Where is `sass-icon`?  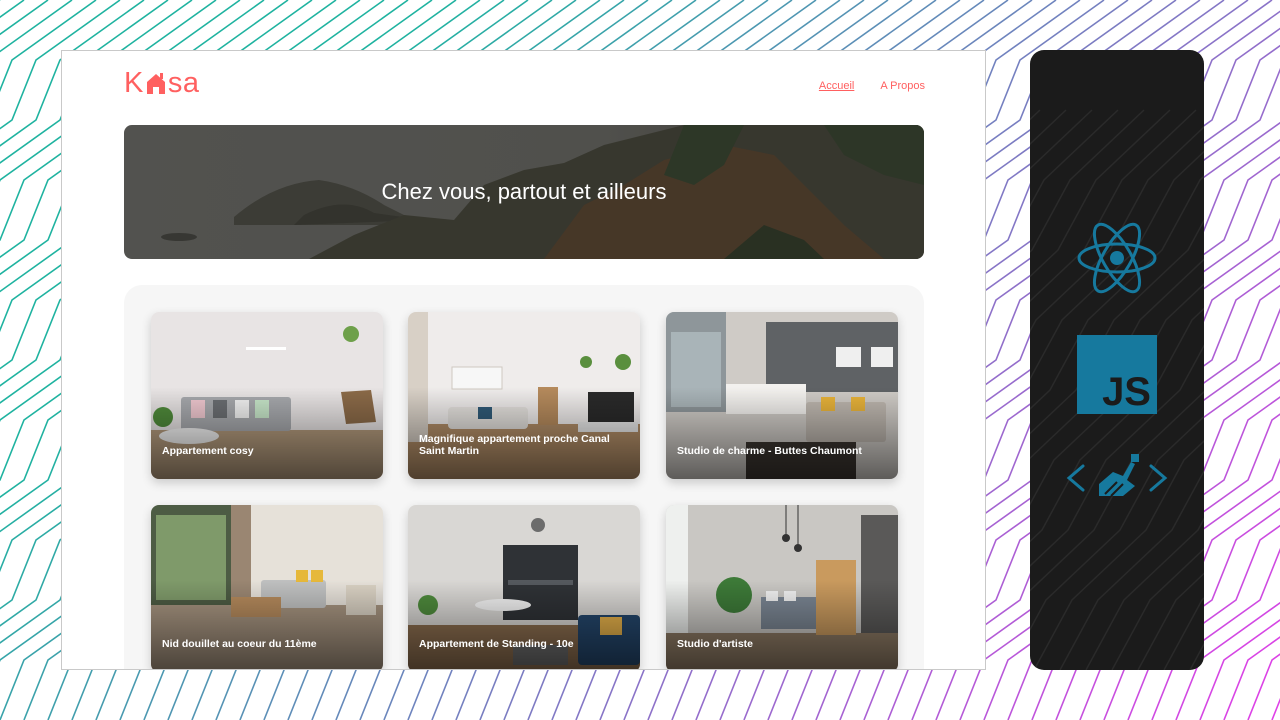 sass-icon is located at coordinates (1117, 475).